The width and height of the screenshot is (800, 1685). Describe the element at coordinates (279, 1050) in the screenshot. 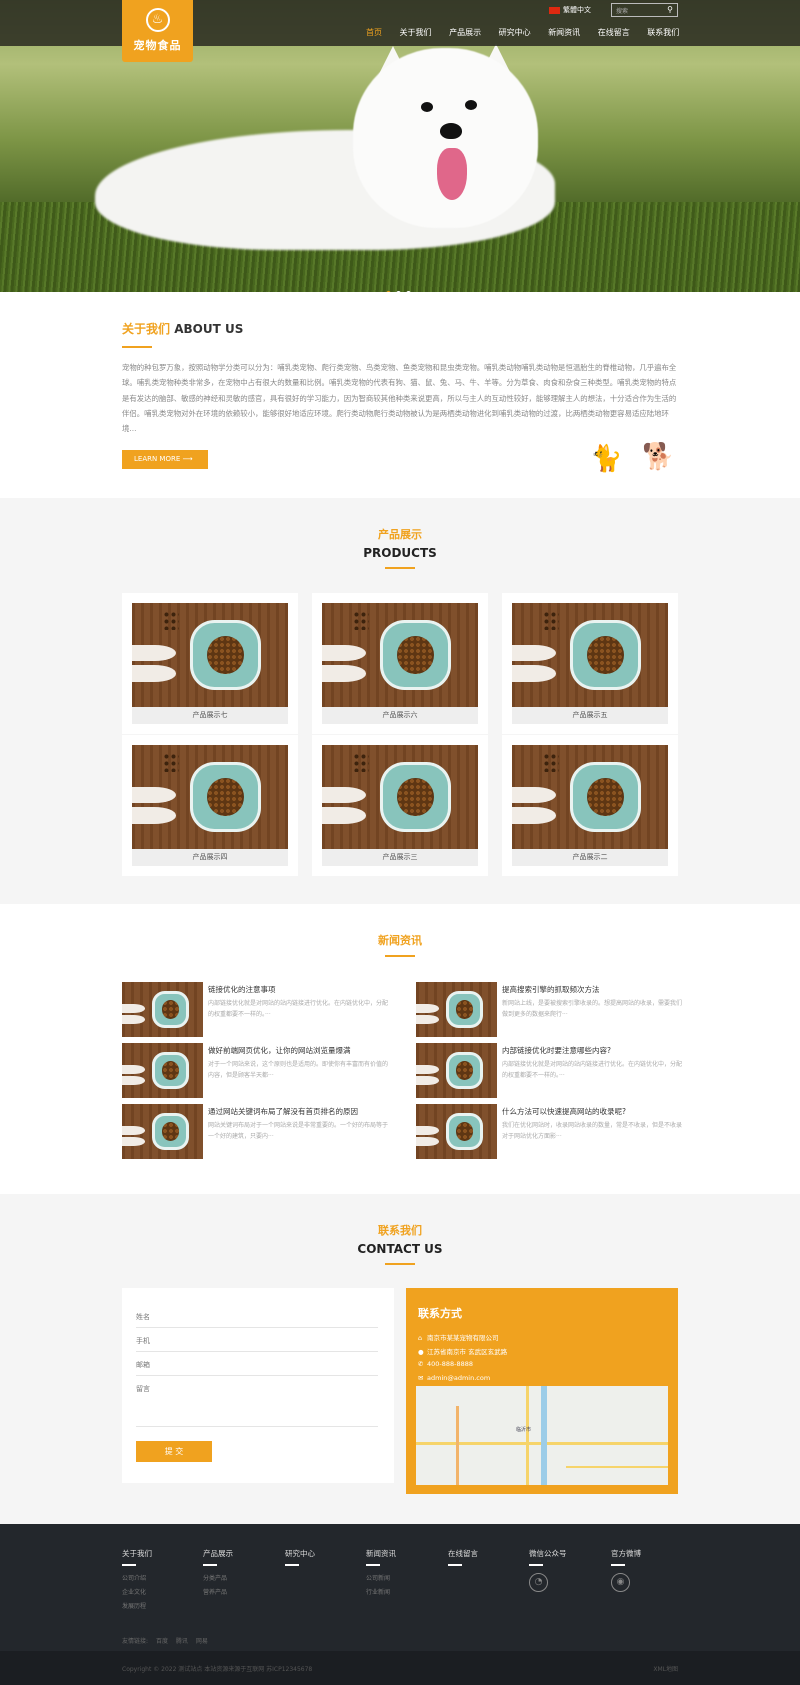

I see `news-title-link: 做好前端网页优化，让你的网站浏览量爆满` at that location.